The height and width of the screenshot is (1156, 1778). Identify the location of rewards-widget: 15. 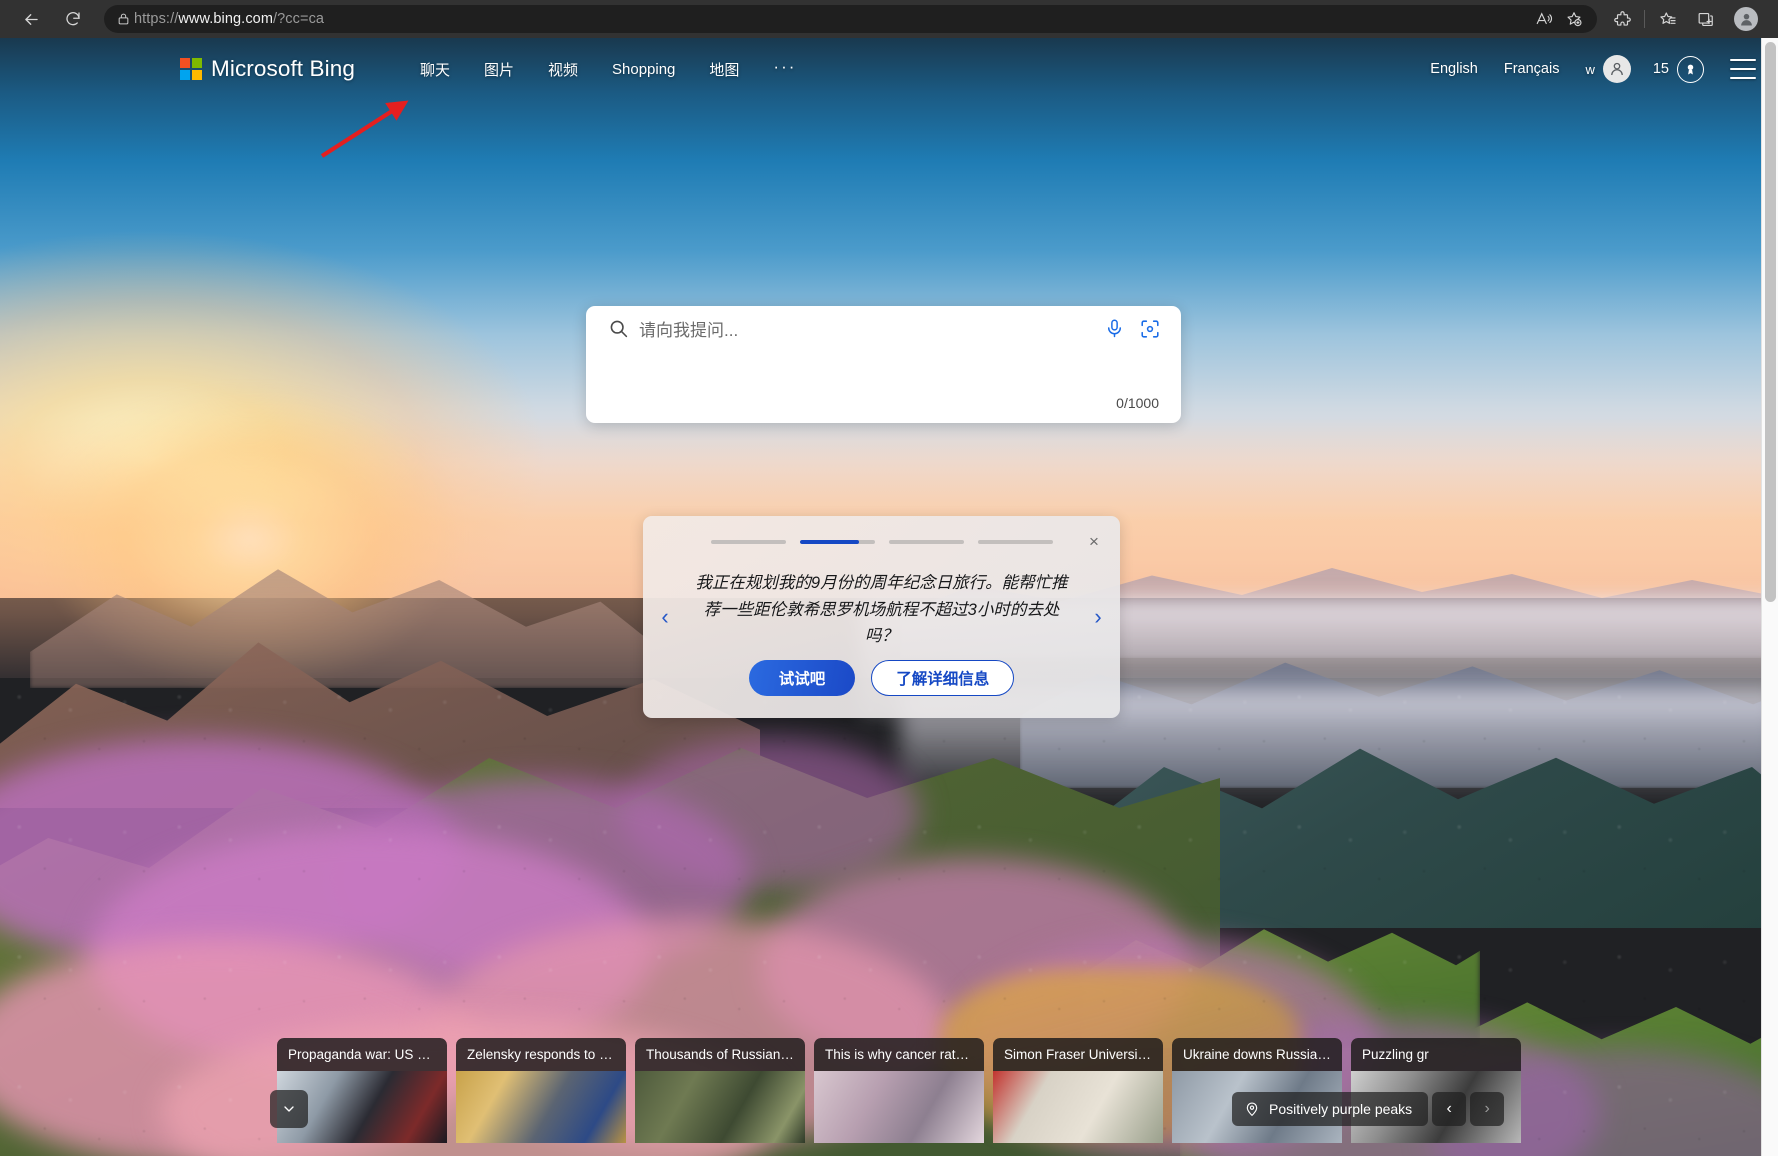
(1678, 69).